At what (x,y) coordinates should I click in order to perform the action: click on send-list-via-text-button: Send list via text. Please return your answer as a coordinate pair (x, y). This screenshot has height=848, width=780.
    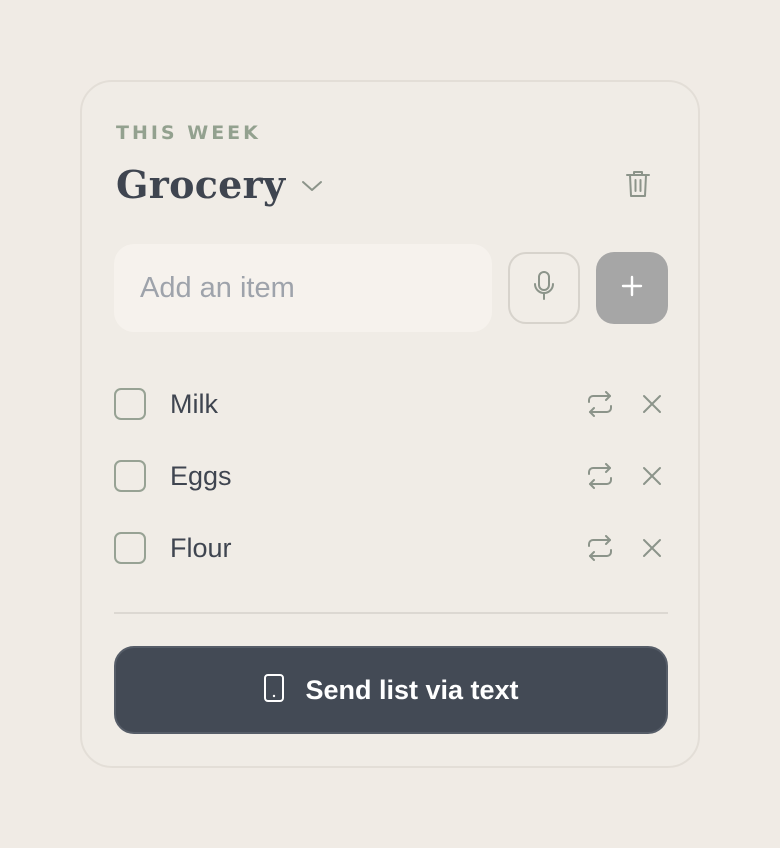
    Looking at the image, I should click on (391, 690).